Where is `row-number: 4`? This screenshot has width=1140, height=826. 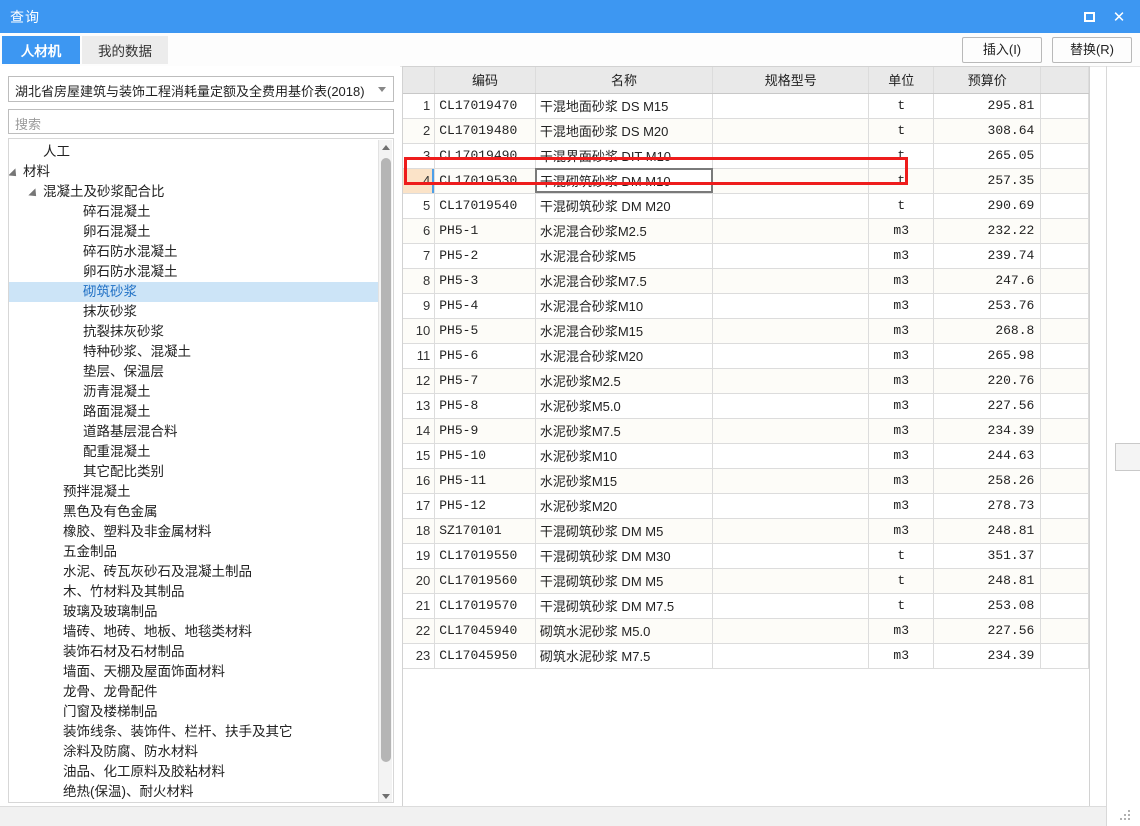
row-number: 4 is located at coordinates (419, 181).